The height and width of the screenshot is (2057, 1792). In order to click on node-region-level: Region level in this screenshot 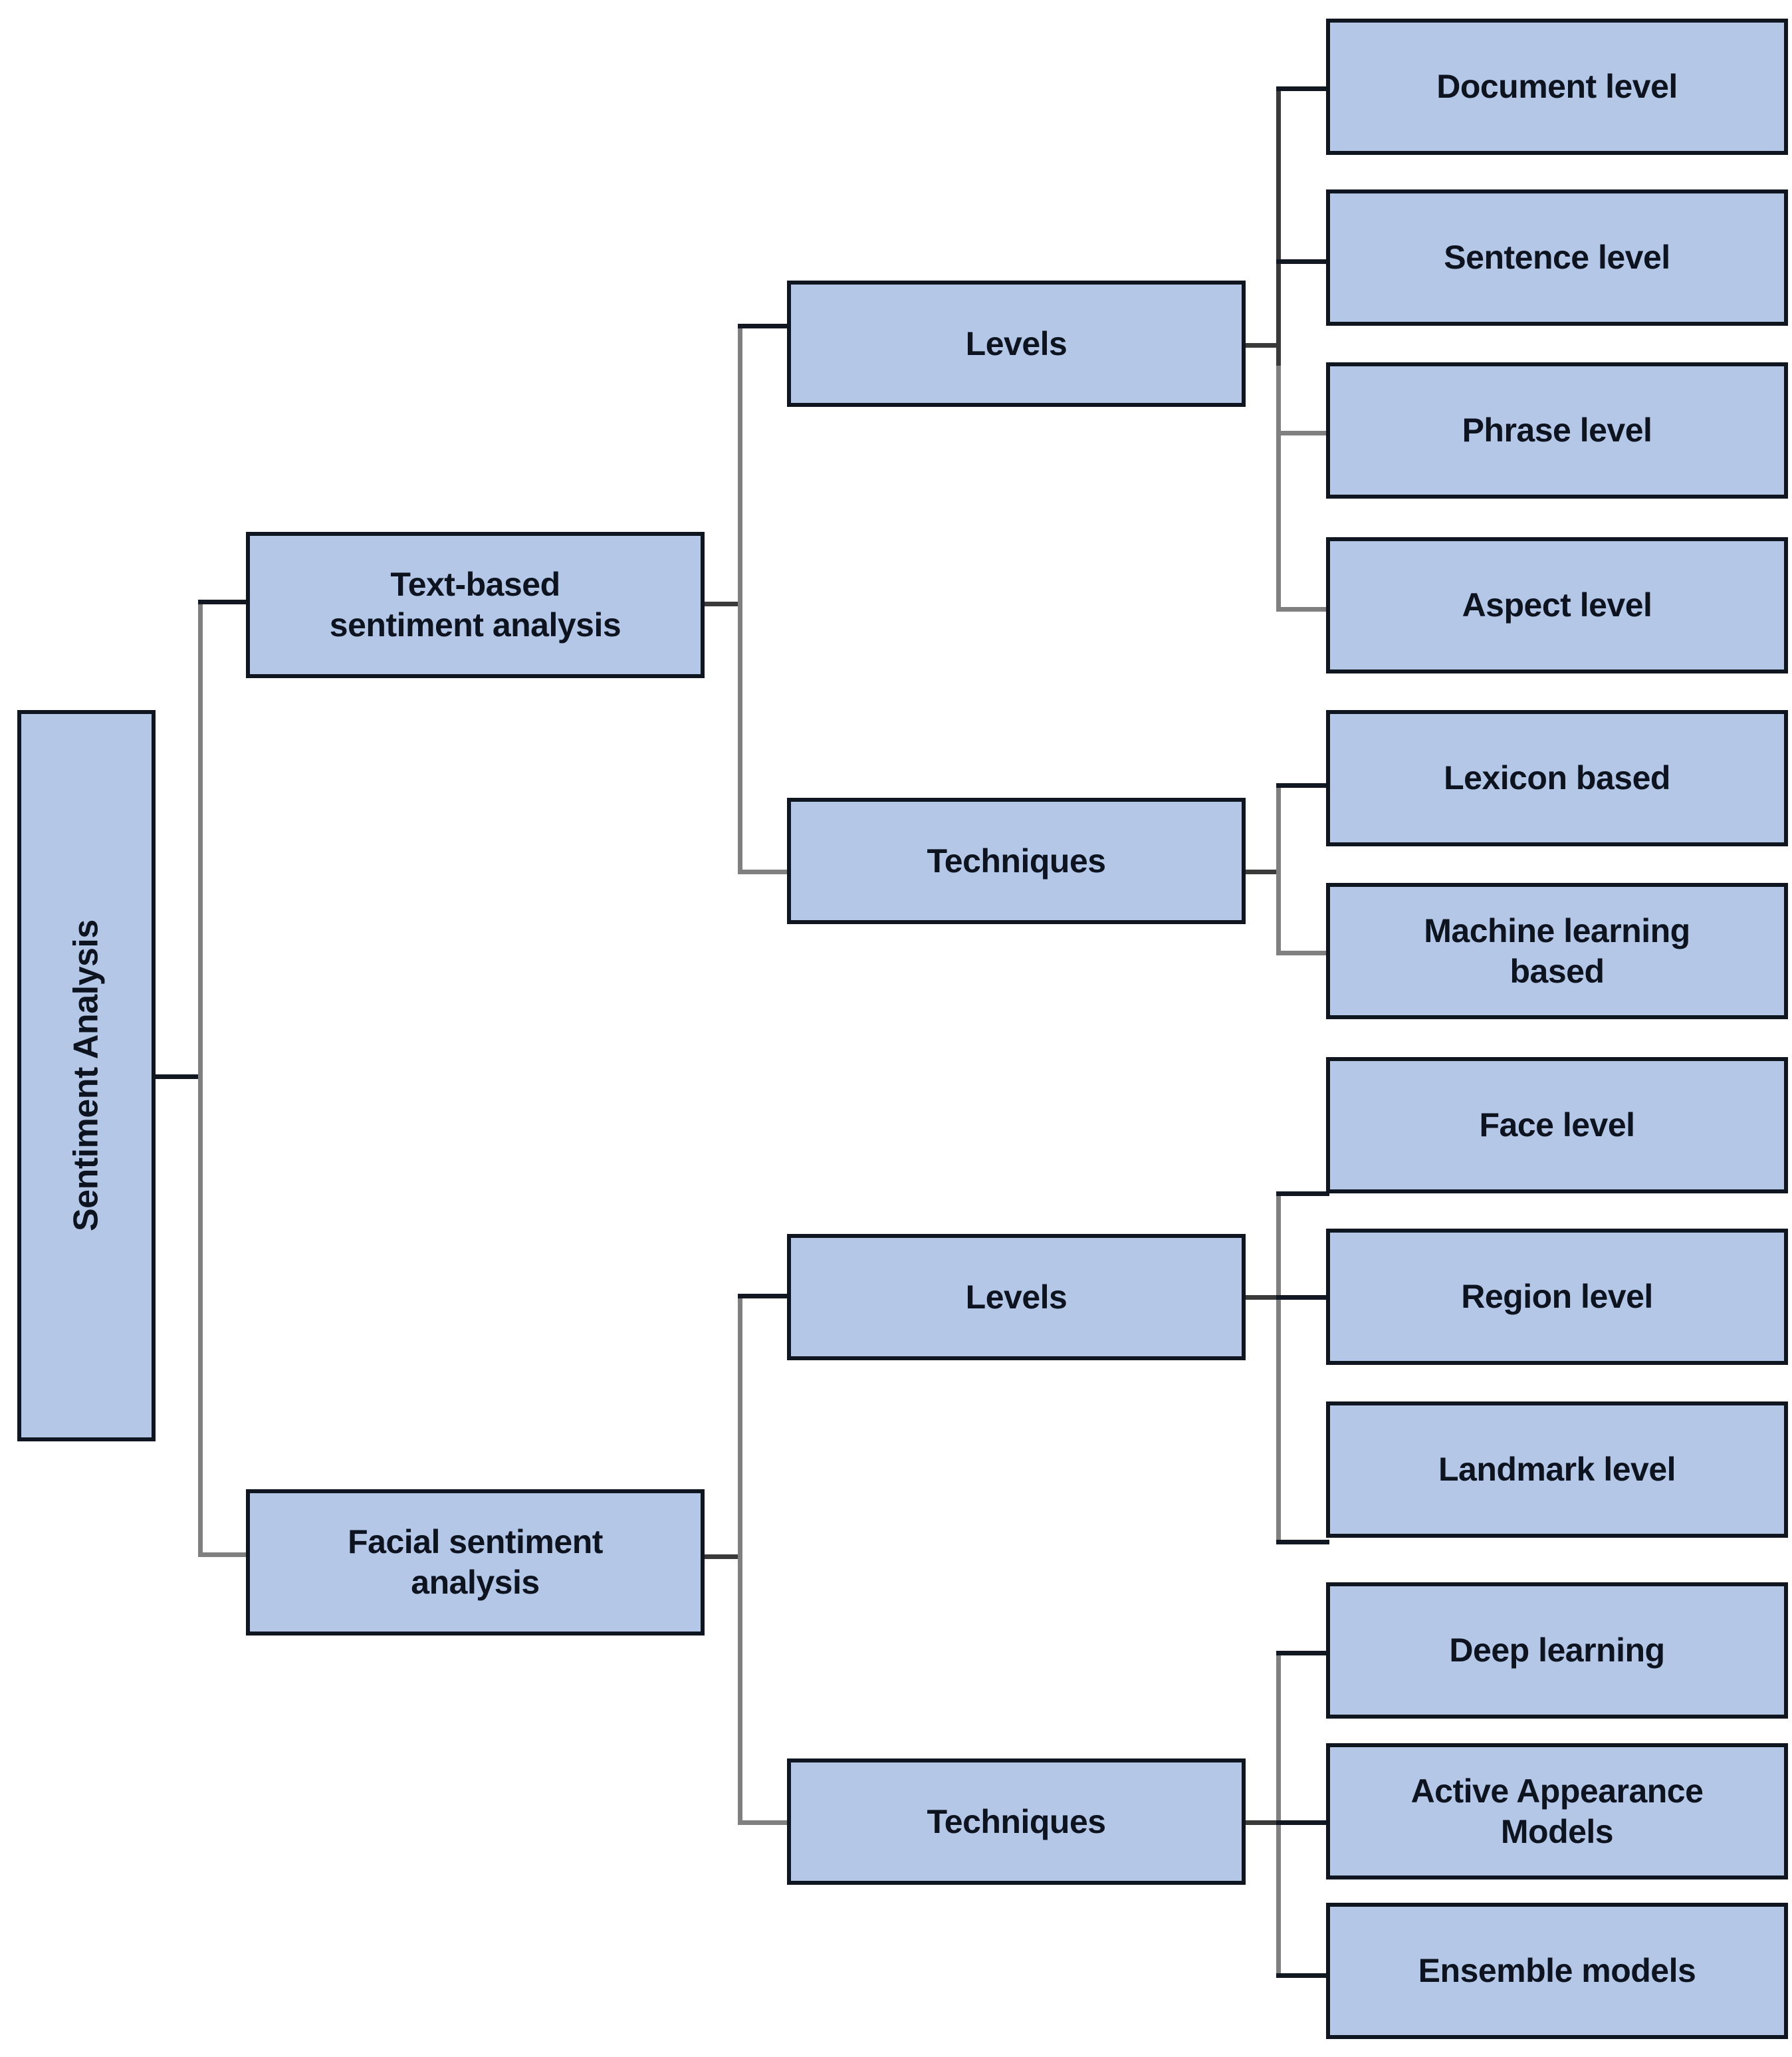, I will do `click(1557, 1297)`.